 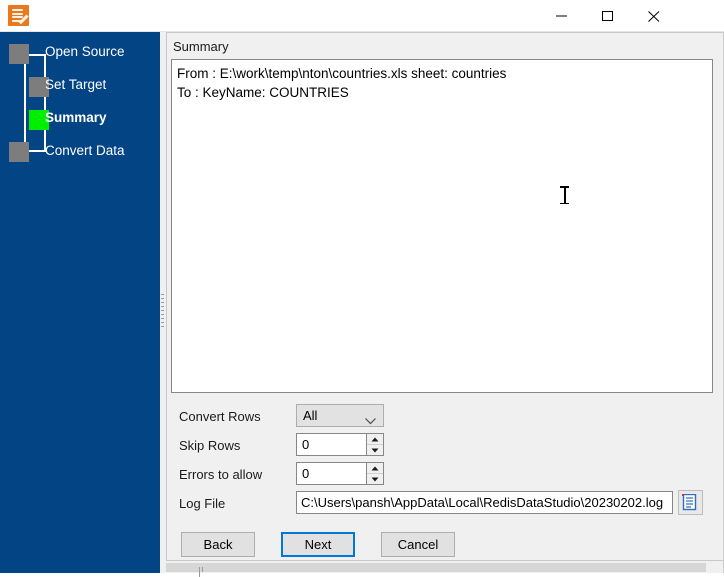 What do you see at coordinates (318, 544) in the screenshot?
I see `next-button: Next` at bounding box center [318, 544].